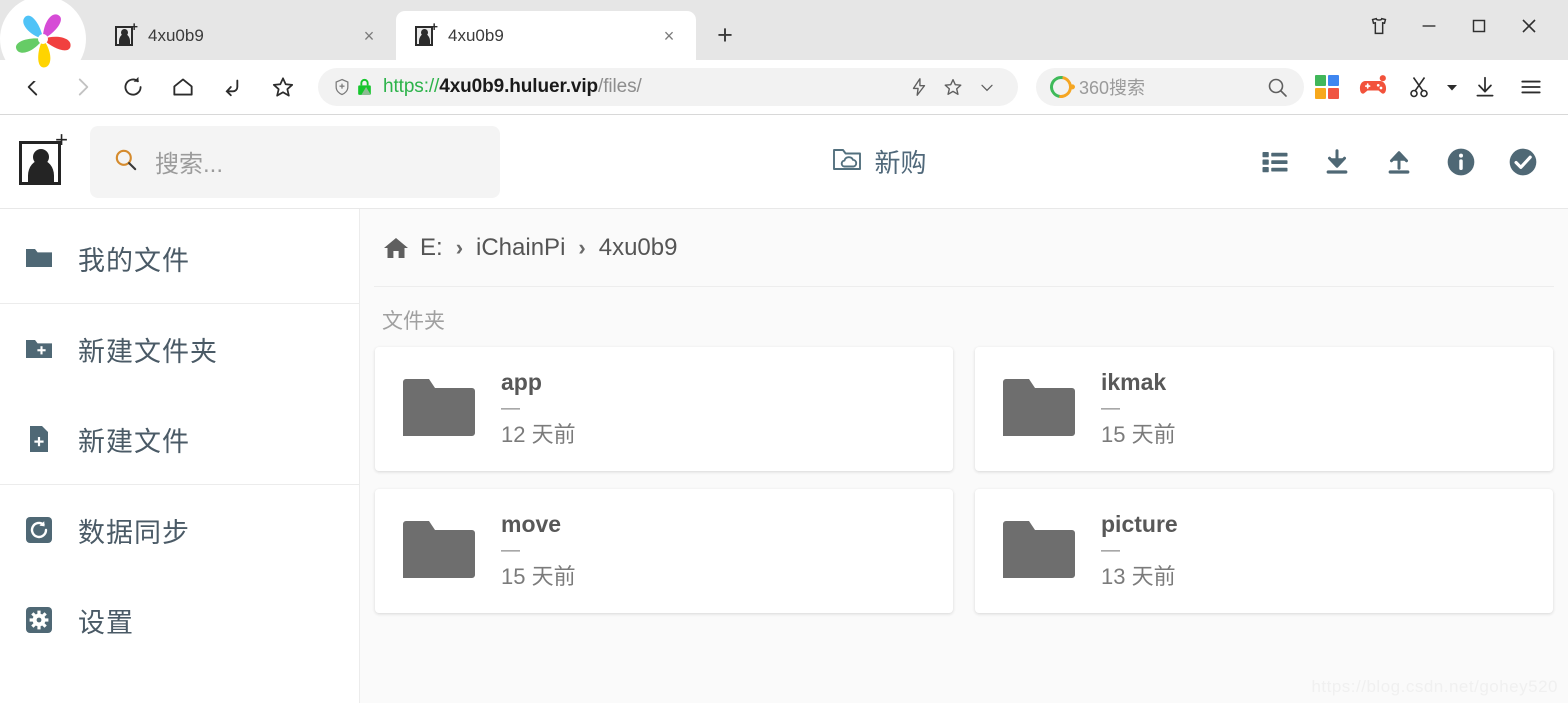 The image size is (1568, 703). I want to click on folder-date: 15 天前, so click(538, 576).